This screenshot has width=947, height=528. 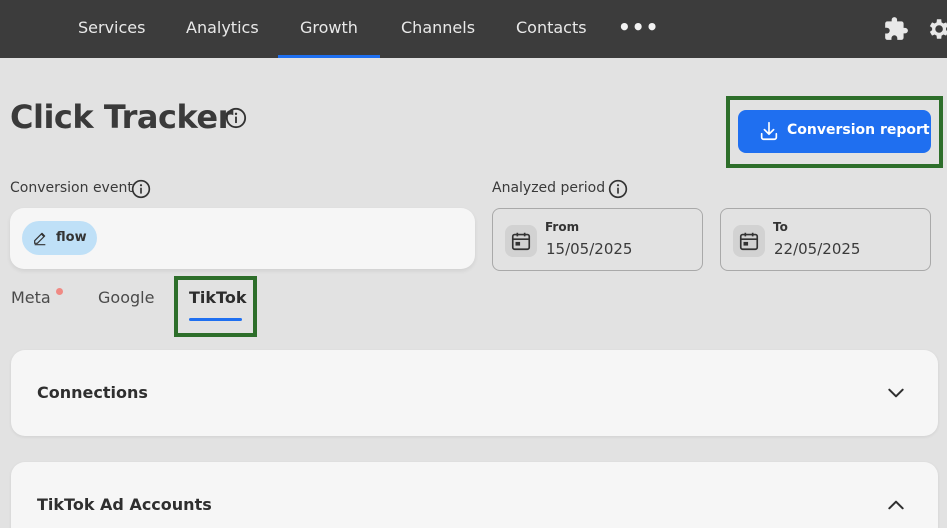 What do you see at coordinates (121, 117) in the screenshot?
I see `page-title: Click Tracker` at bounding box center [121, 117].